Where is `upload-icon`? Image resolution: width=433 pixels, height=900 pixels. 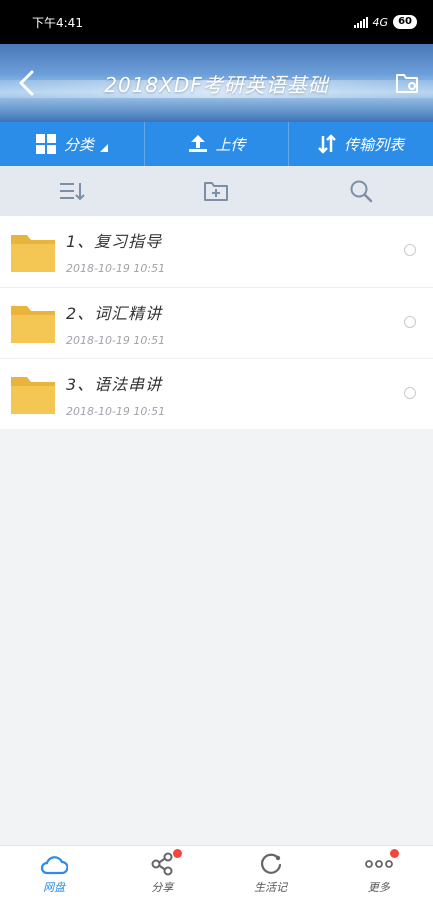 upload-icon is located at coordinates (197, 143).